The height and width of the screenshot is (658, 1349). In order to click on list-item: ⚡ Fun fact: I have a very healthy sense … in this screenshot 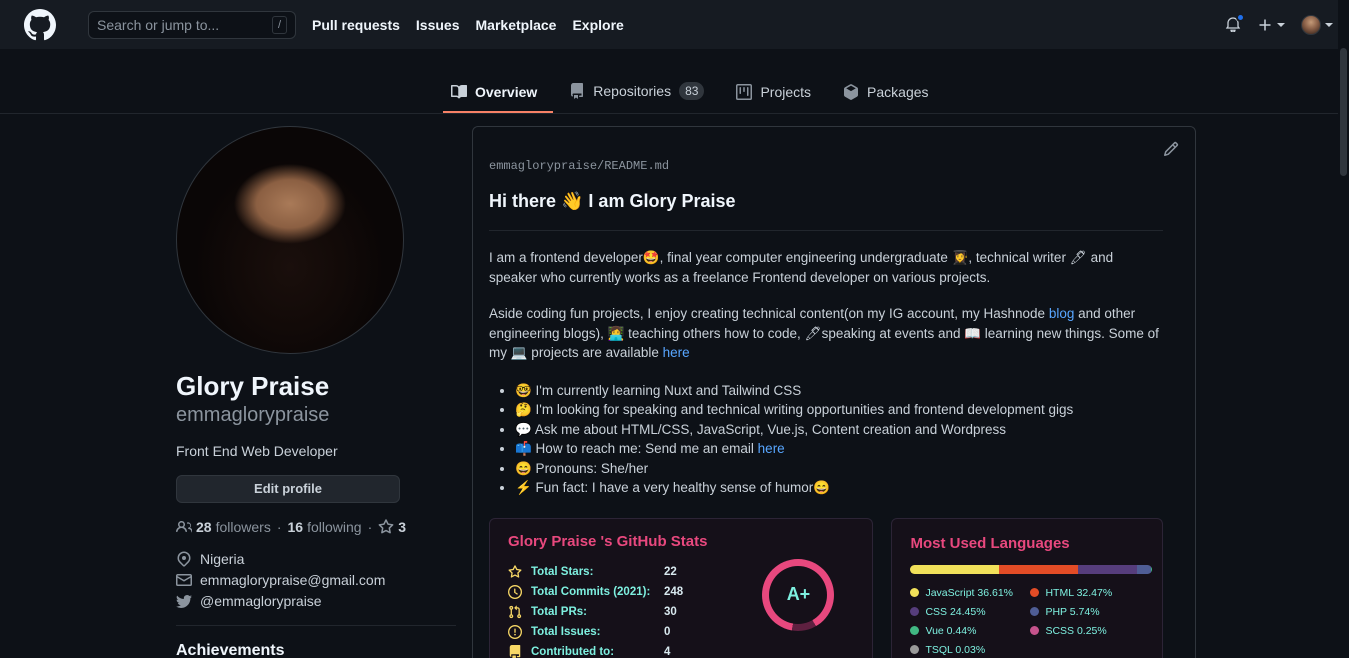, I will do `click(839, 488)`.